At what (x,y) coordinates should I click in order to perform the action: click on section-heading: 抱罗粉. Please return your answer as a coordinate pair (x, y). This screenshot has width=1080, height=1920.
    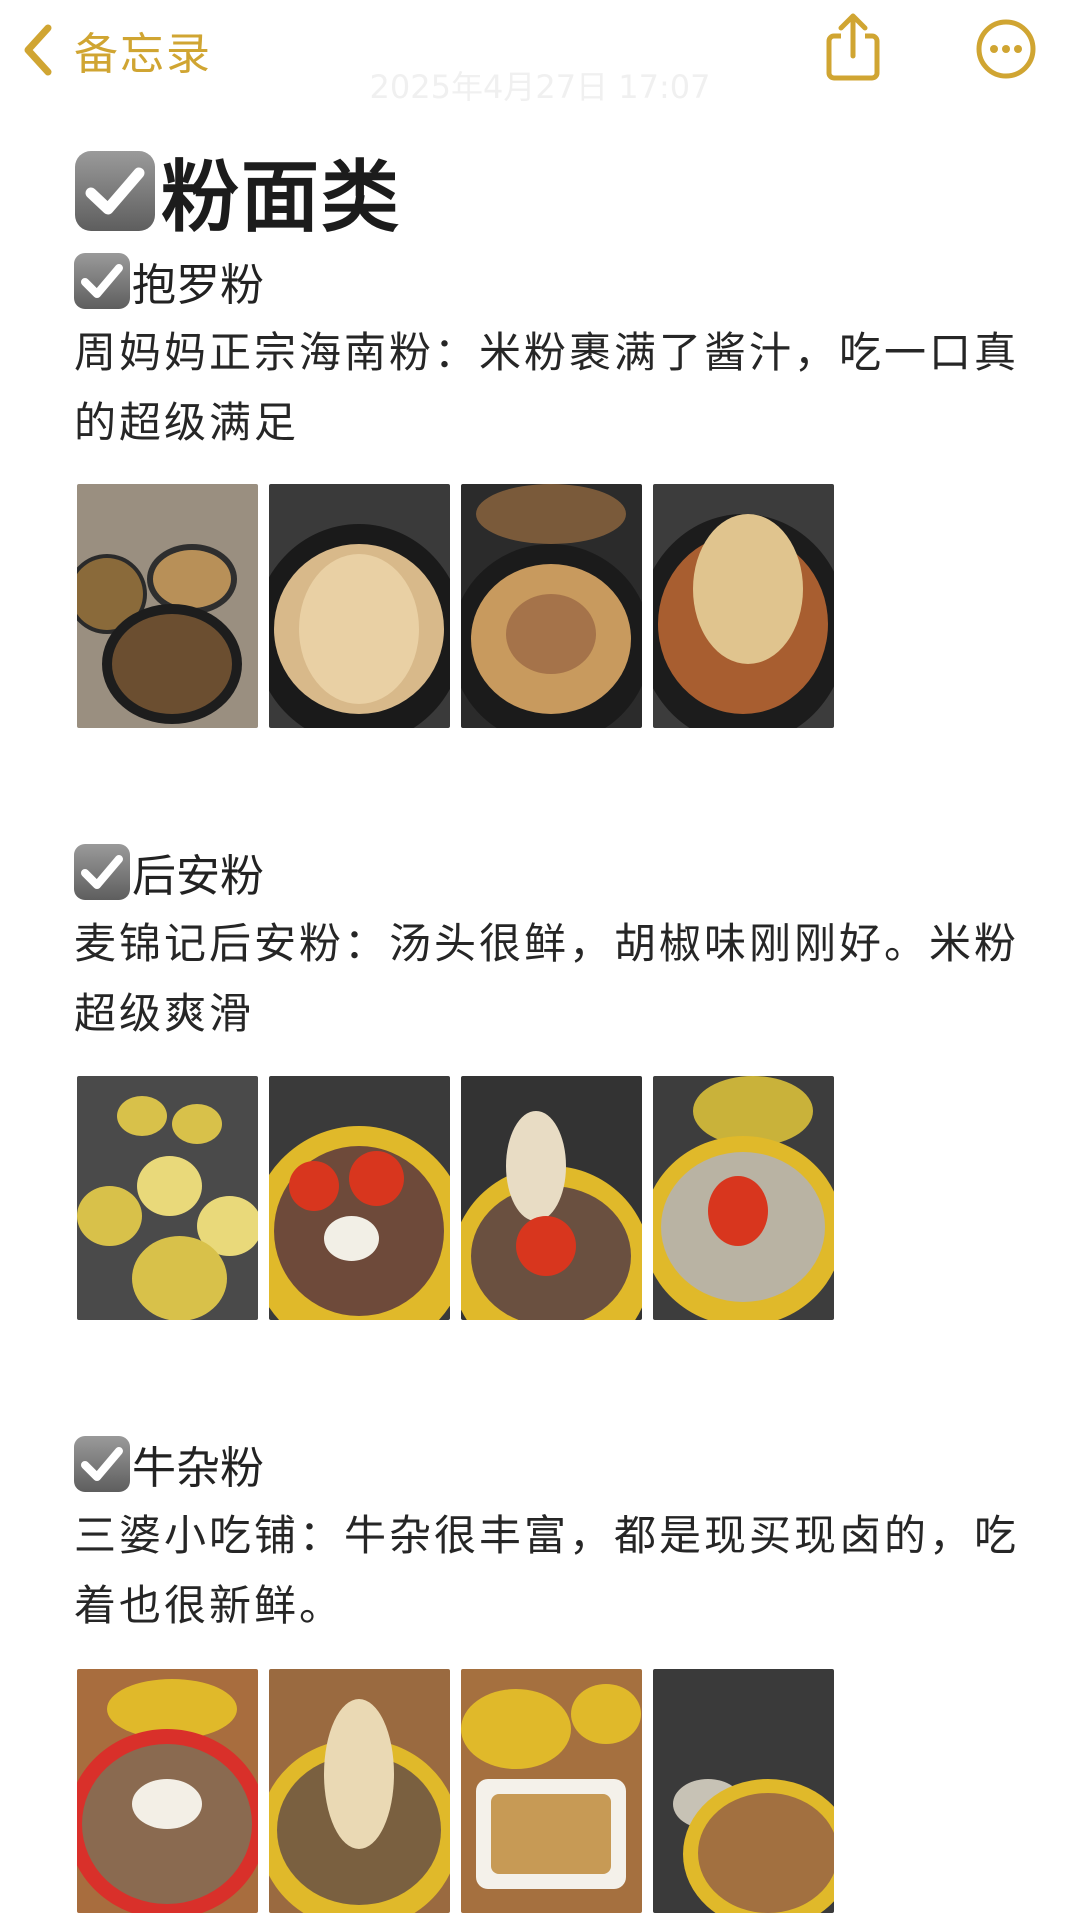
    Looking at the image, I should click on (169, 281).